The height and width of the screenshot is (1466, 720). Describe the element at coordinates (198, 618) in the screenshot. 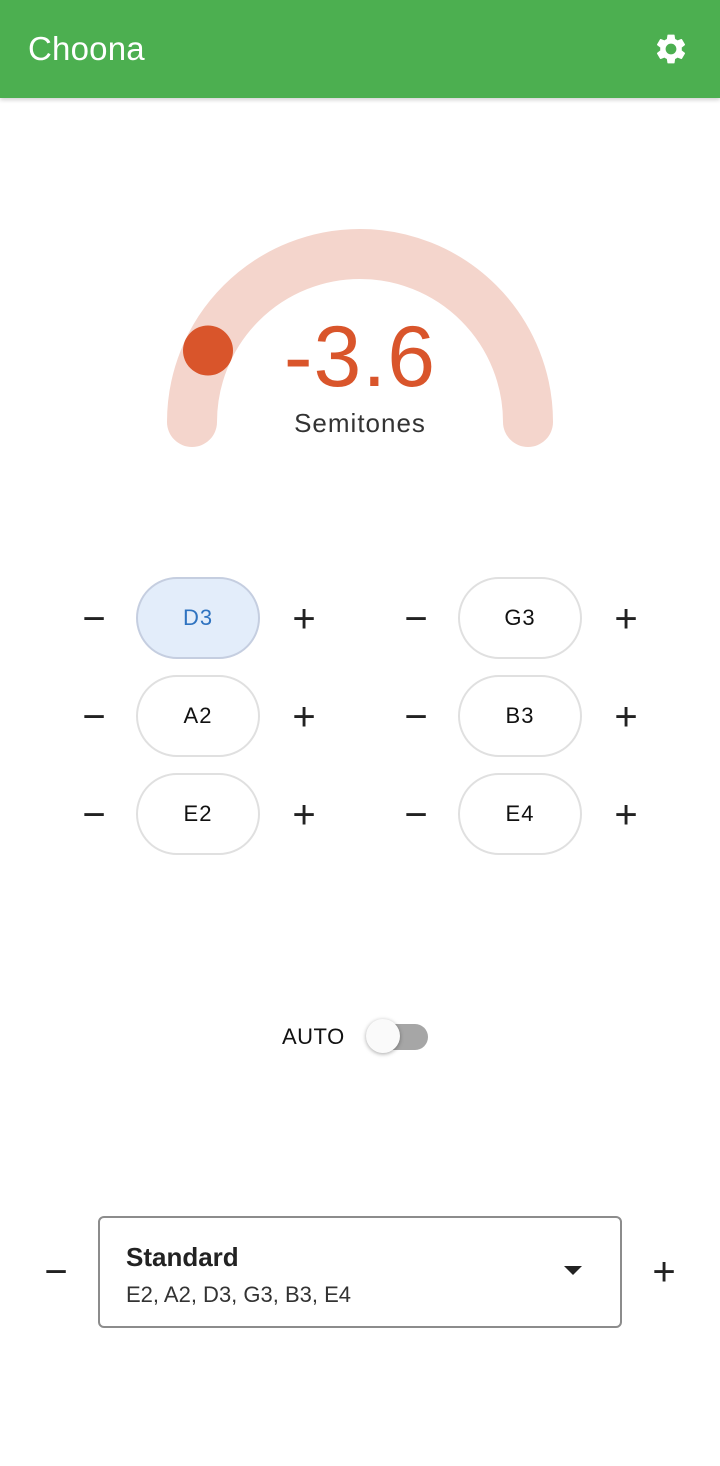

I see `string-note-chip: D3` at that location.